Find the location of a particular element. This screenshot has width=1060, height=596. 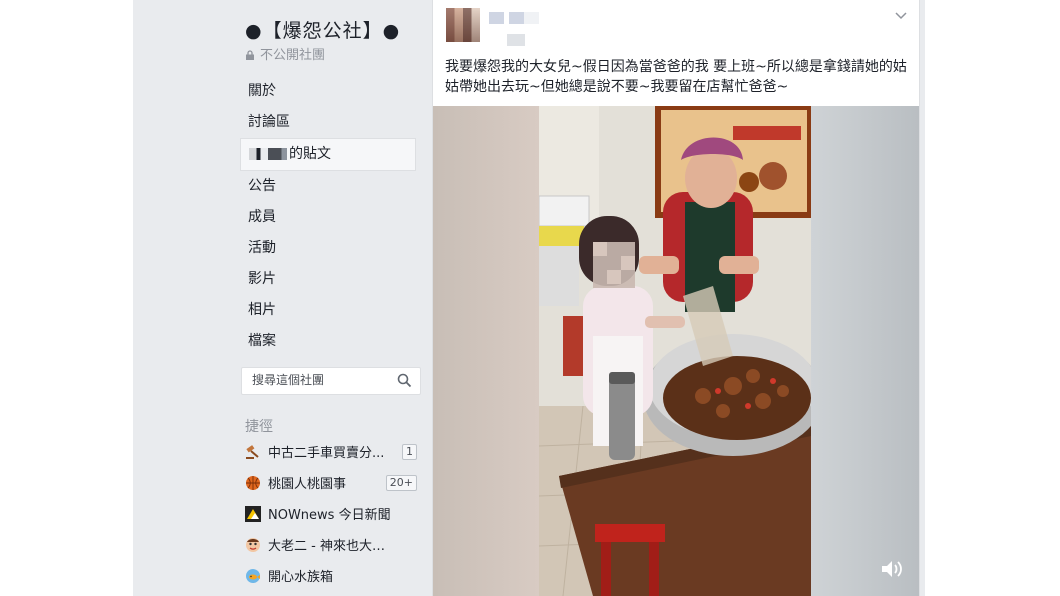

nav-photos: 相片 is located at coordinates (335, 310).